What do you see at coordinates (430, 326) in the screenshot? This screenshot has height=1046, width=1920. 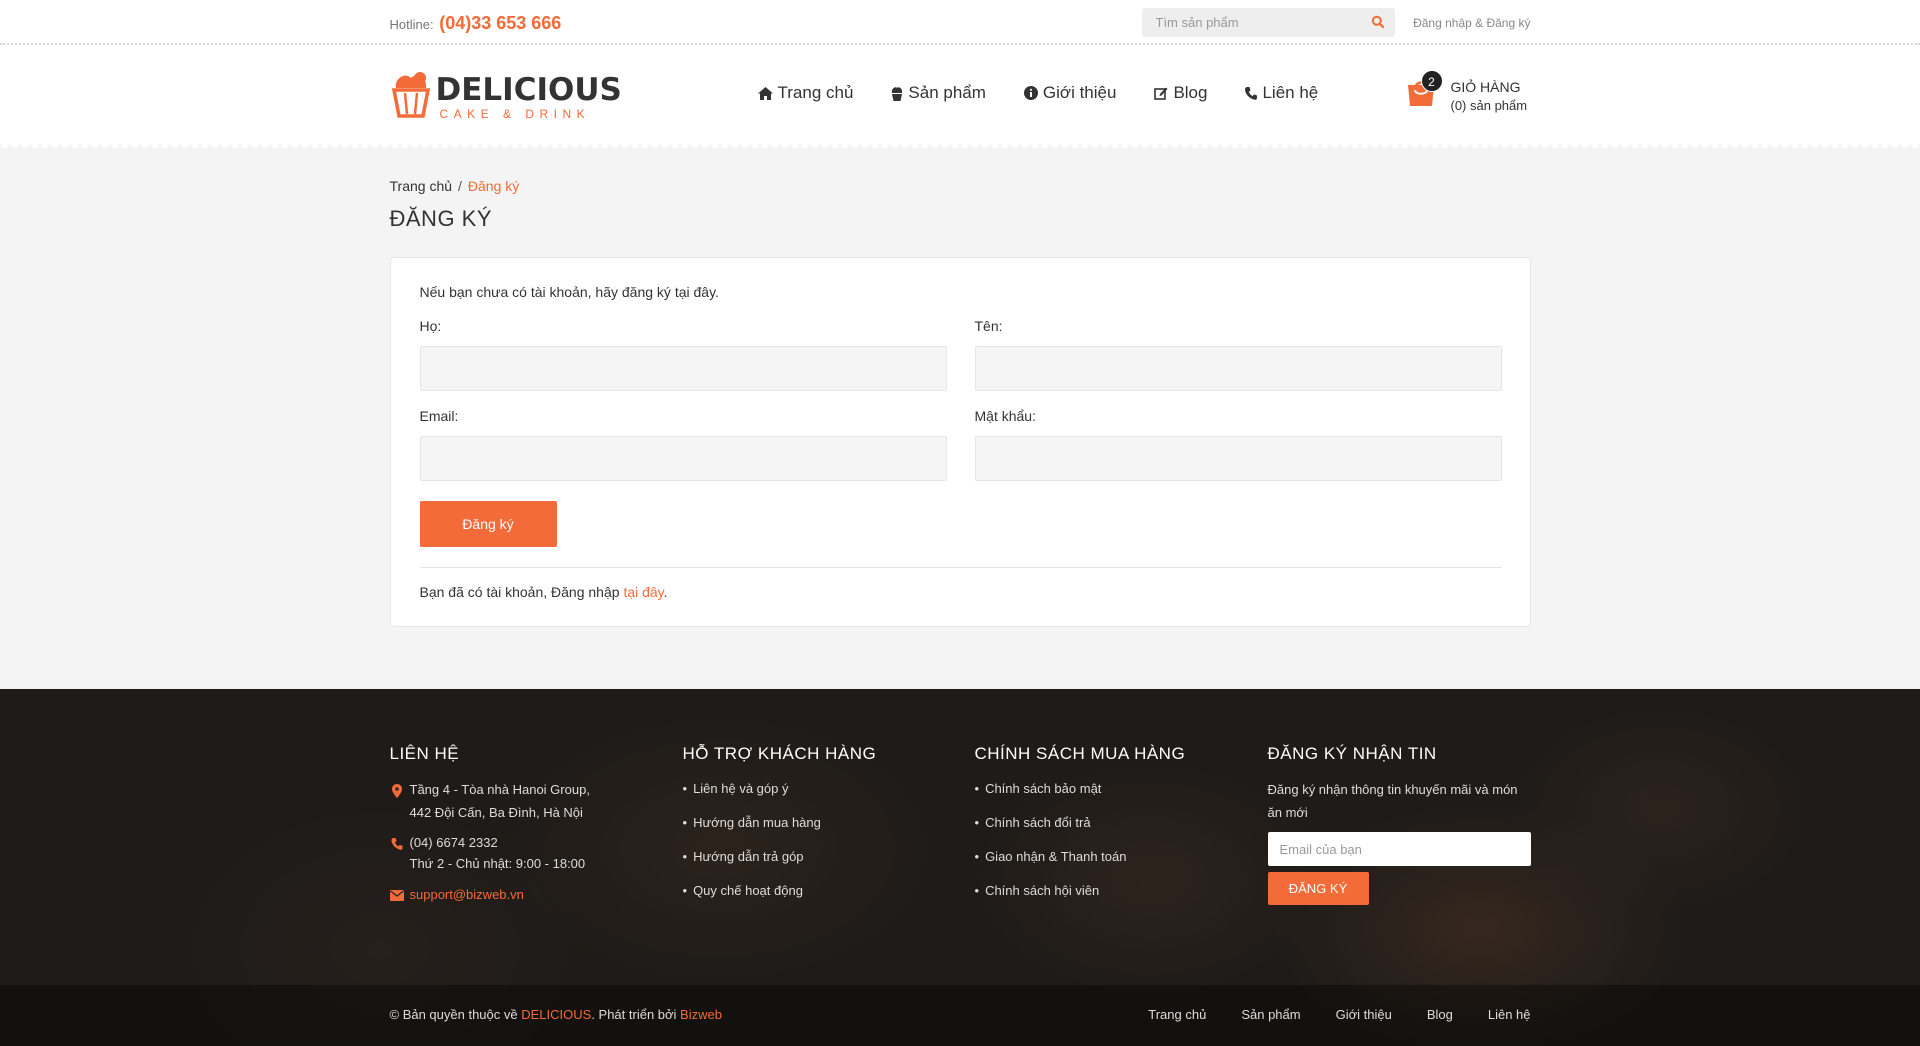 I see `last-name-label: Họ:` at bounding box center [430, 326].